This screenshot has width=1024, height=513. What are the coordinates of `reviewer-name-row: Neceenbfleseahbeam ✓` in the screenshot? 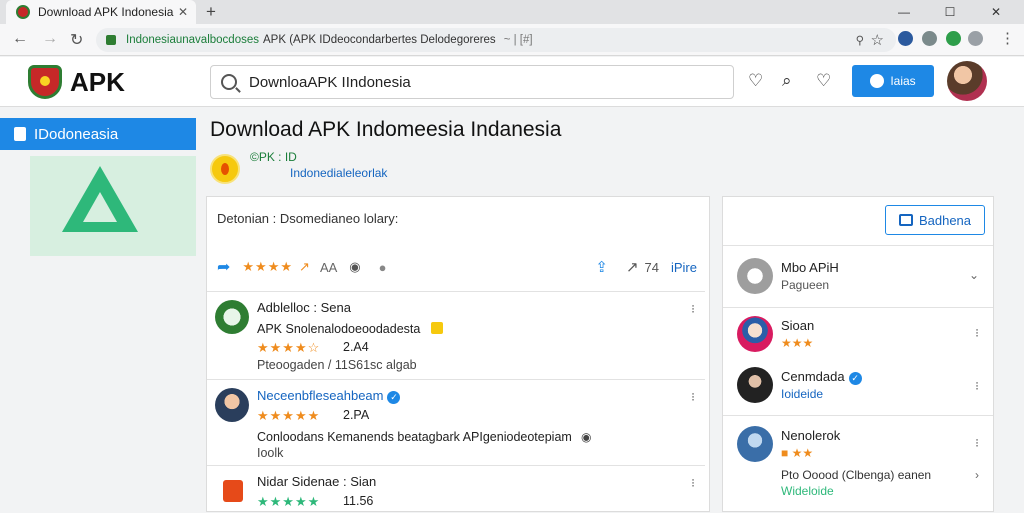 It's located at (329, 396).